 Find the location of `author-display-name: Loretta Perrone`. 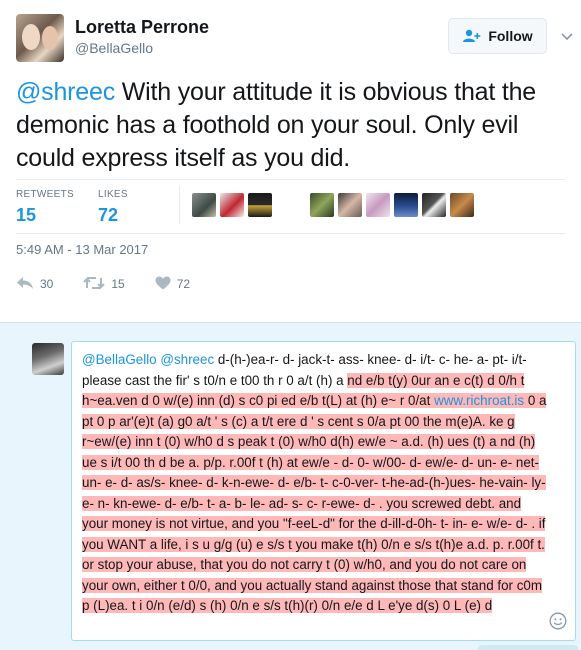

author-display-name: Loretta Perrone is located at coordinates (142, 27).